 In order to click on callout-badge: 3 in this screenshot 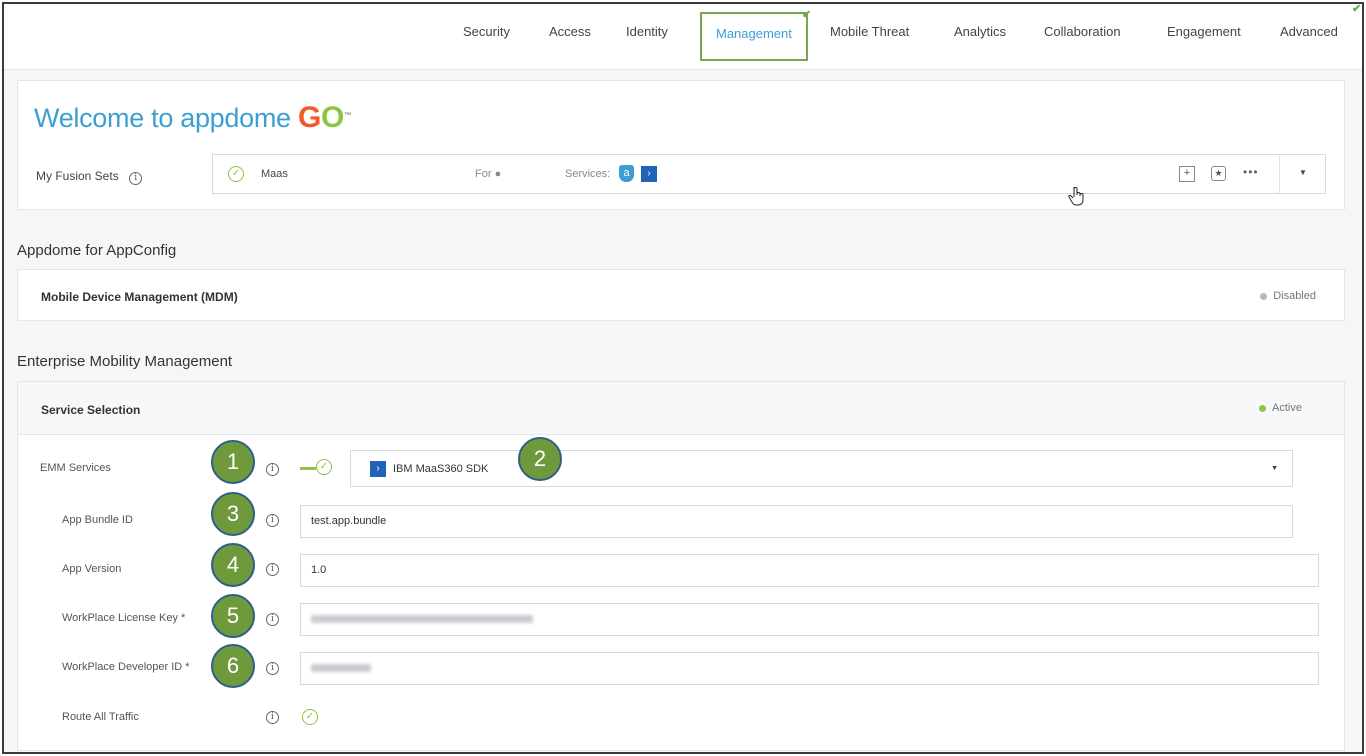, I will do `click(233, 514)`.